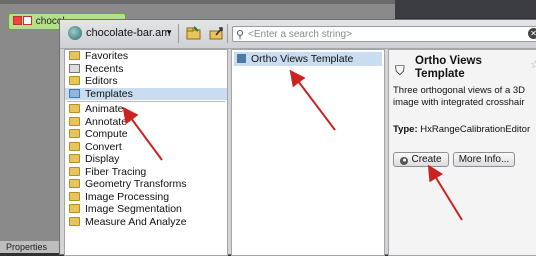  Describe the element at coordinates (146, 147) in the screenshot. I see `category-convert: Convert` at that location.